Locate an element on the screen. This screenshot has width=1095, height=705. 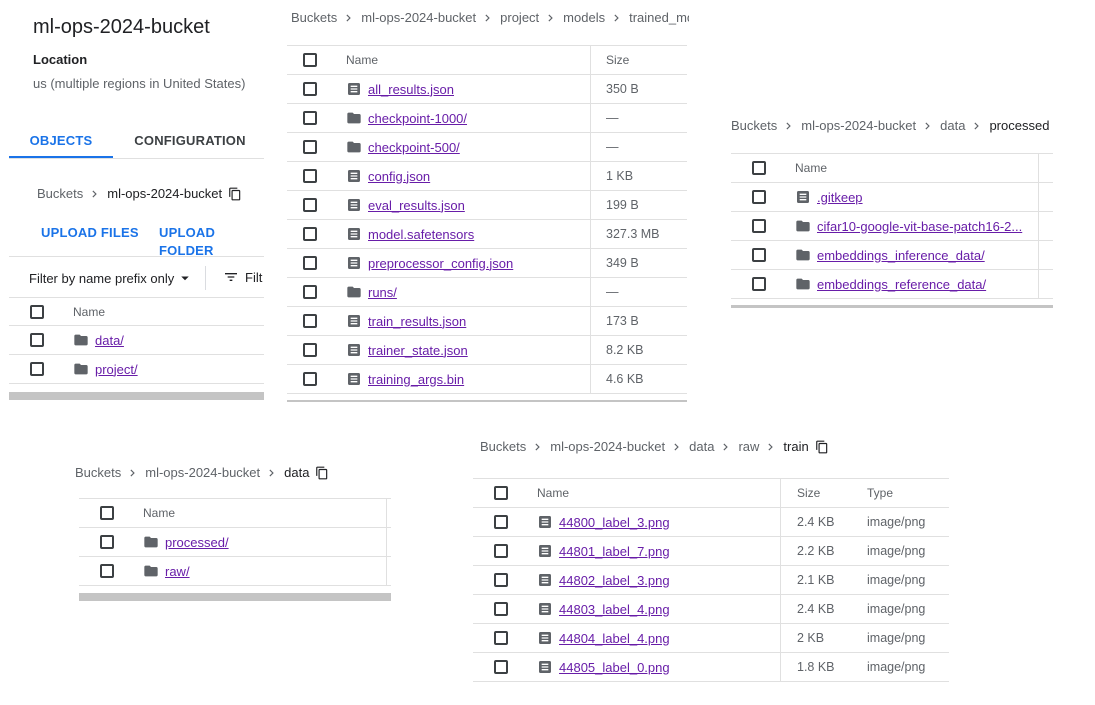
object-link: config.json is located at coordinates (399, 176).